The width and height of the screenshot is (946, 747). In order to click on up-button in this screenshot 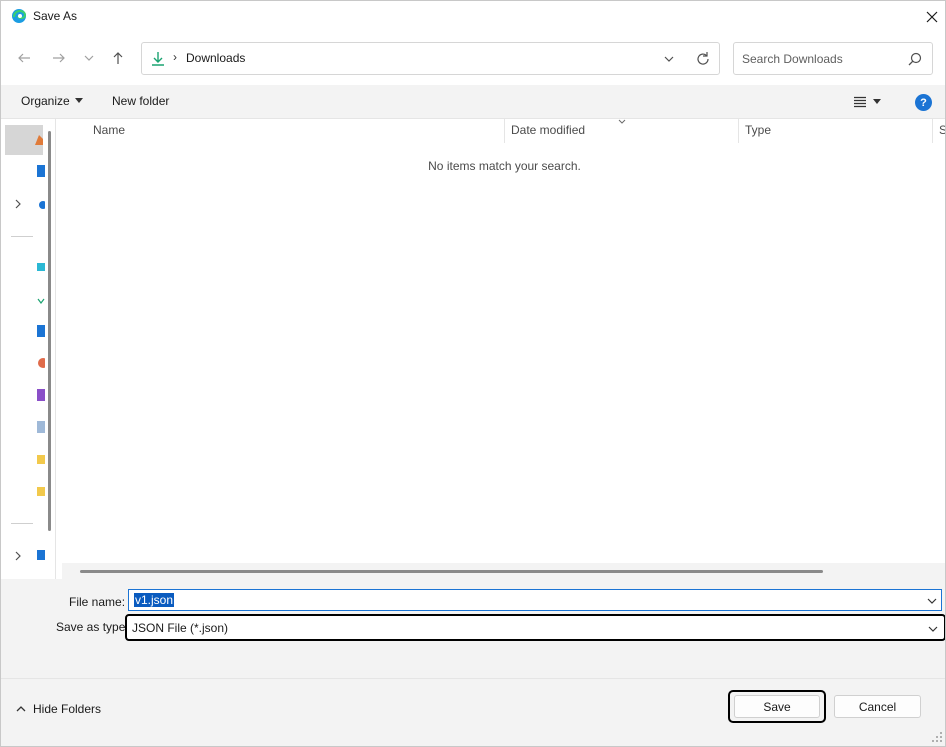, I will do `click(118, 58)`.